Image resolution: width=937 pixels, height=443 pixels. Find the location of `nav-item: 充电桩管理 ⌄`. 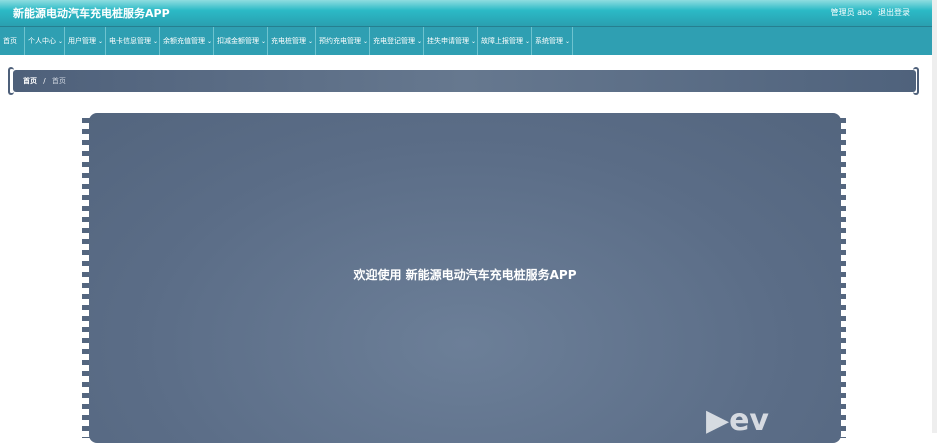

nav-item: 充电桩管理 ⌄ is located at coordinates (292, 41).